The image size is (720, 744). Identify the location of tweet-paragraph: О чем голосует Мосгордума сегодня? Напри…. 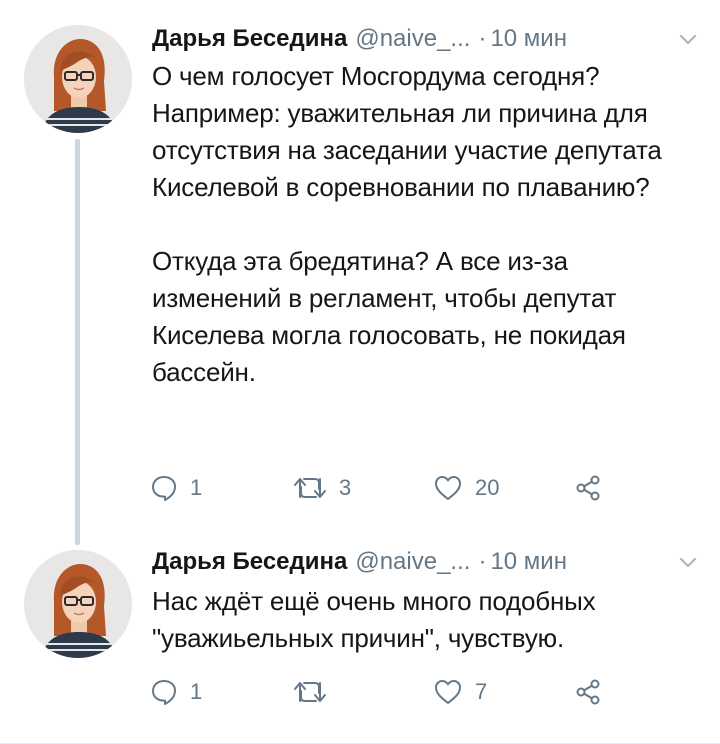
(407, 131).